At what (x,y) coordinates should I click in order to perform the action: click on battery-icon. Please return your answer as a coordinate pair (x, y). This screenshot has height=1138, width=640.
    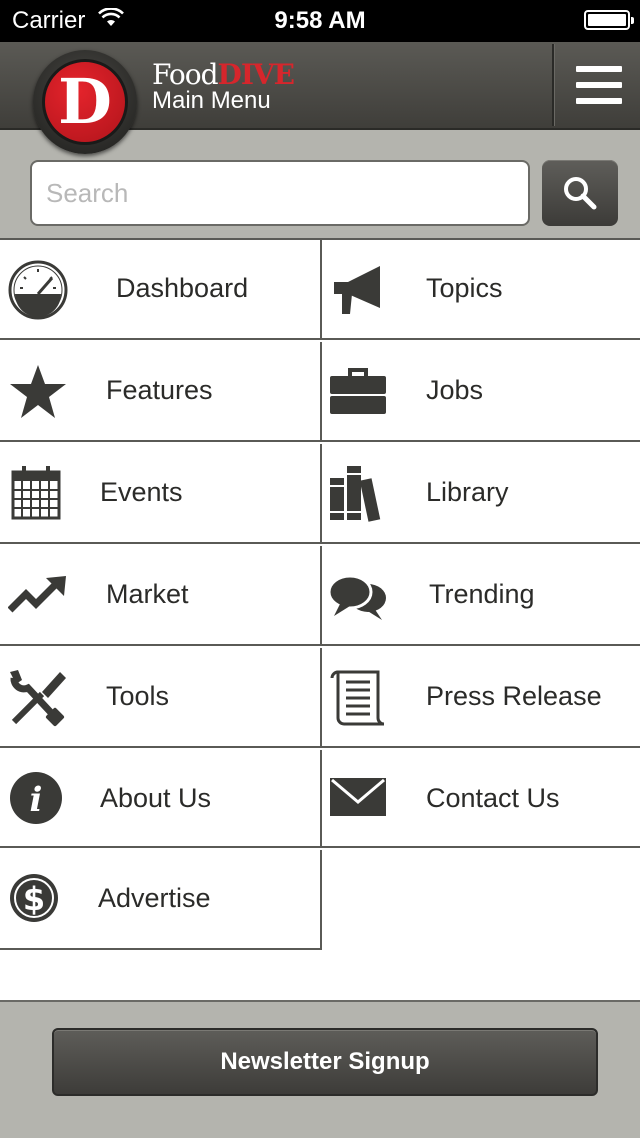
    Looking at the image, I should click on (609, 20).